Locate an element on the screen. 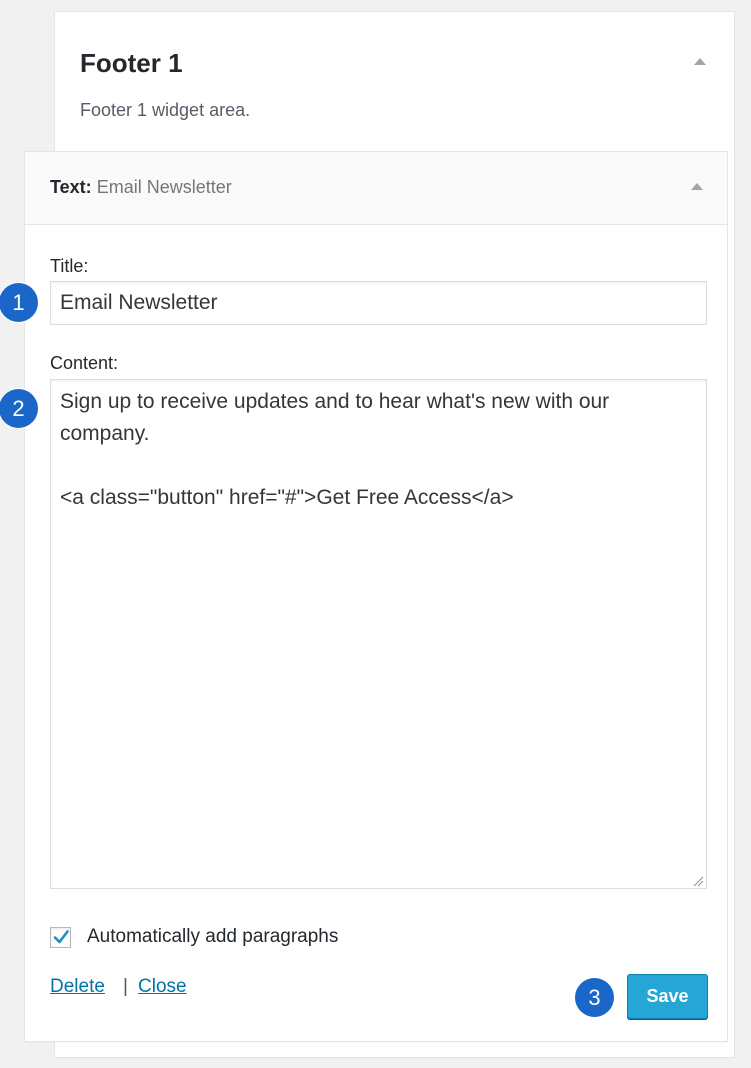  collapse-arrow-icon is located at coordinates (700, 61).